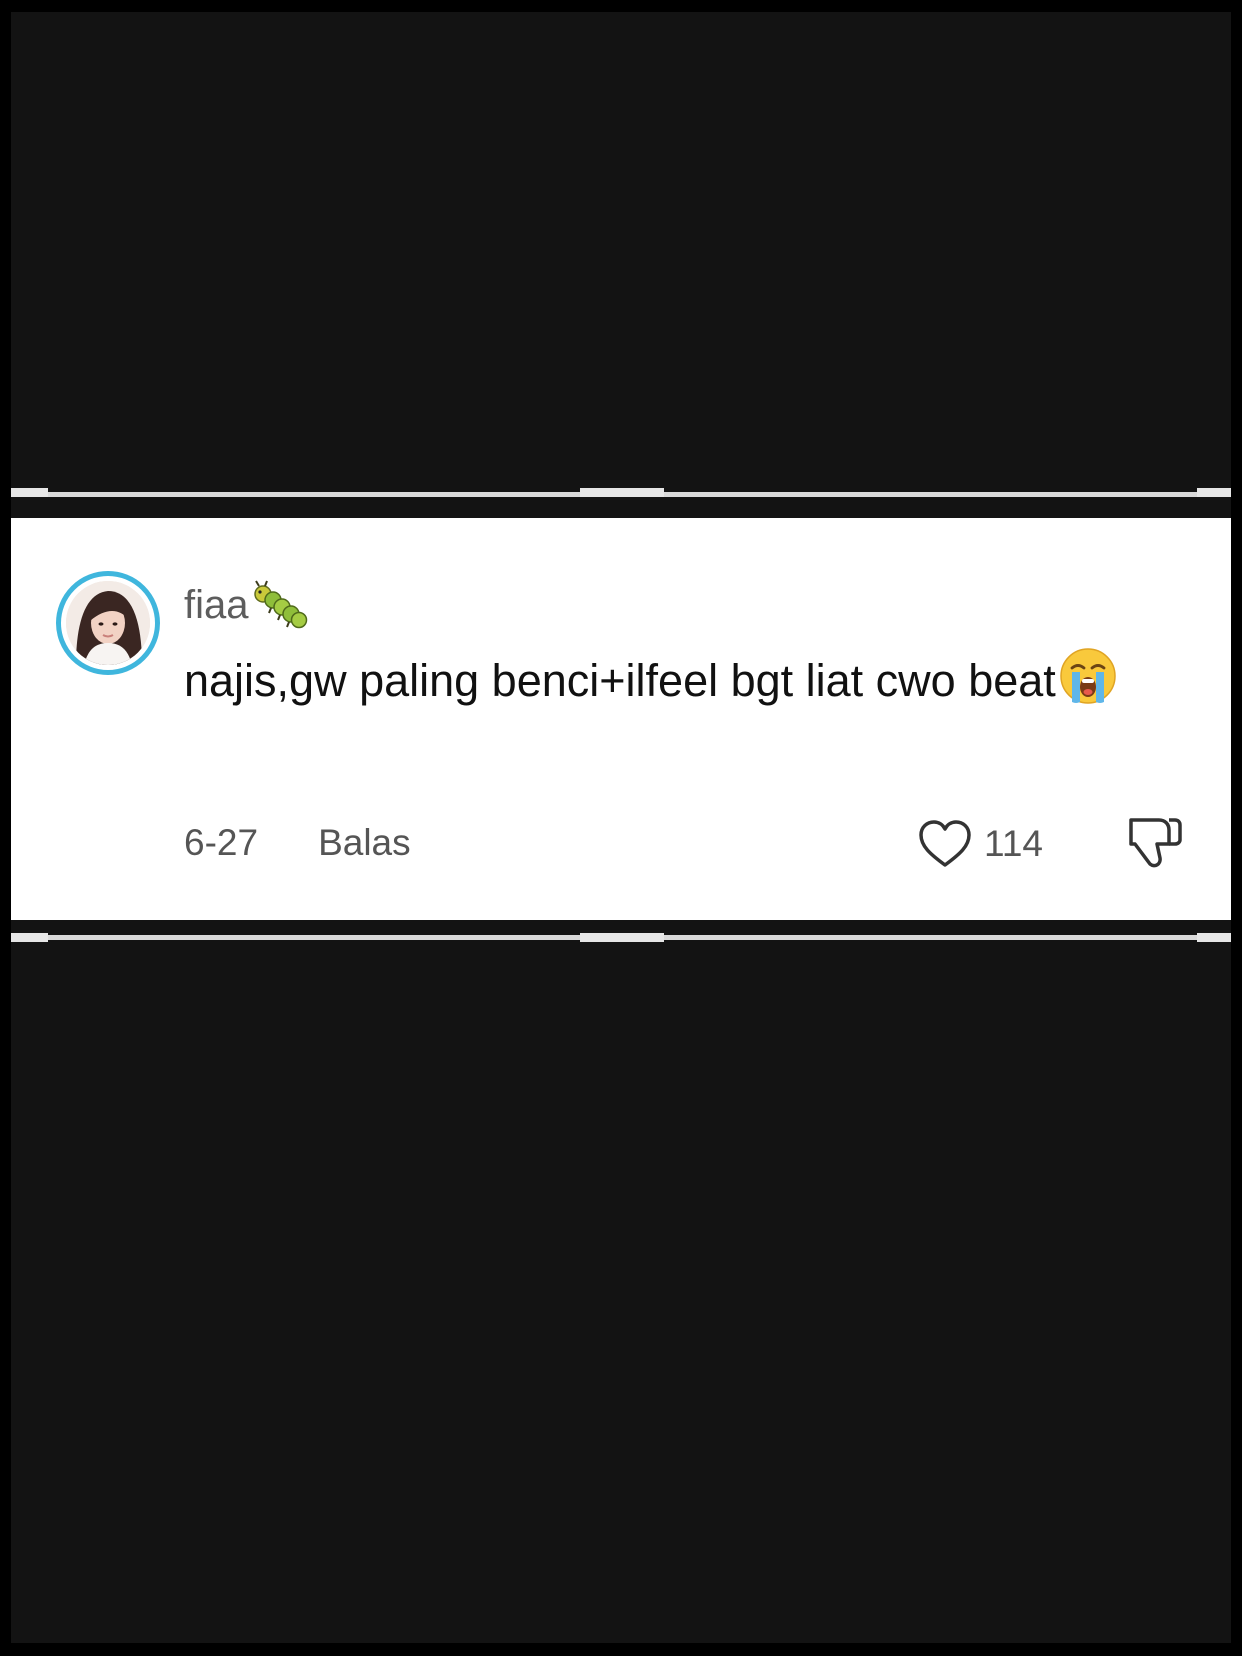 The height and width of the screenshot is (1656, 1242). Describe the element at coordinates (1013, 843) in the screenshot. I see `like-count: 114` at that location.